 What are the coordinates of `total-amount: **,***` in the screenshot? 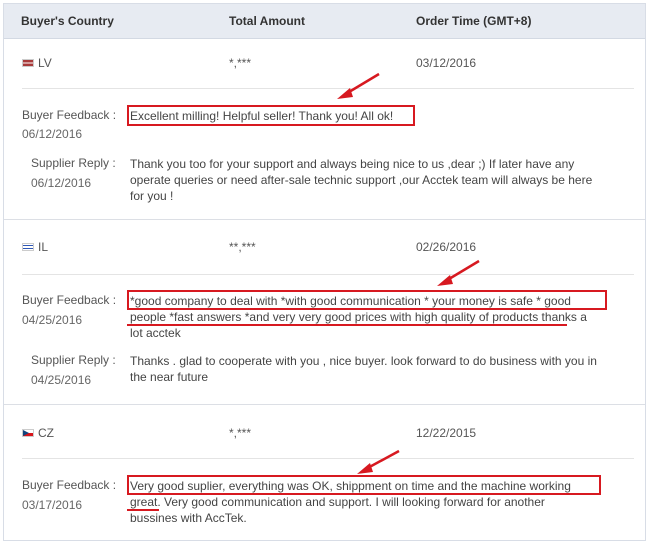 It's located at (242, 247).